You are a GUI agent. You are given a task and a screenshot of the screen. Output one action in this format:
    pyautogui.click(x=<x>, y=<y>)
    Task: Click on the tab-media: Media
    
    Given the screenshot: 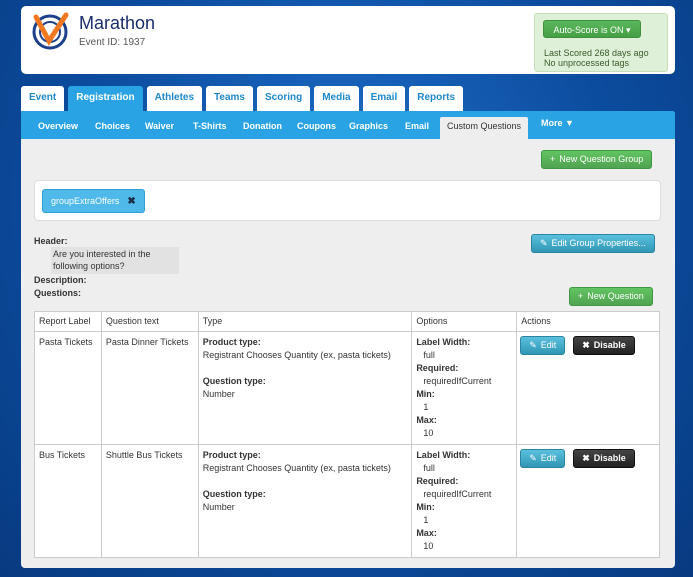 What is the action you would take?
    pyautogui.click(x=336, y=98)
    